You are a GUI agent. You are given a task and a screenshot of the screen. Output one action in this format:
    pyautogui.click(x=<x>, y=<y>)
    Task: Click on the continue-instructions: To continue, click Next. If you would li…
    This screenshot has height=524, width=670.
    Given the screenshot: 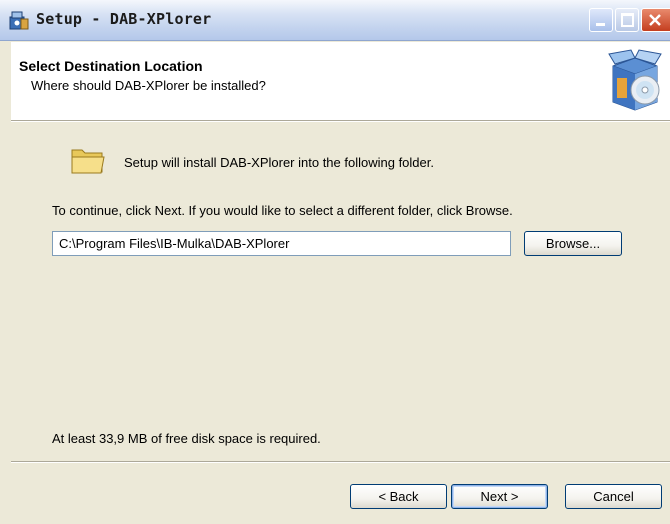 What is the action you would take?
    pyautogui.click(x=282, y=210)
    